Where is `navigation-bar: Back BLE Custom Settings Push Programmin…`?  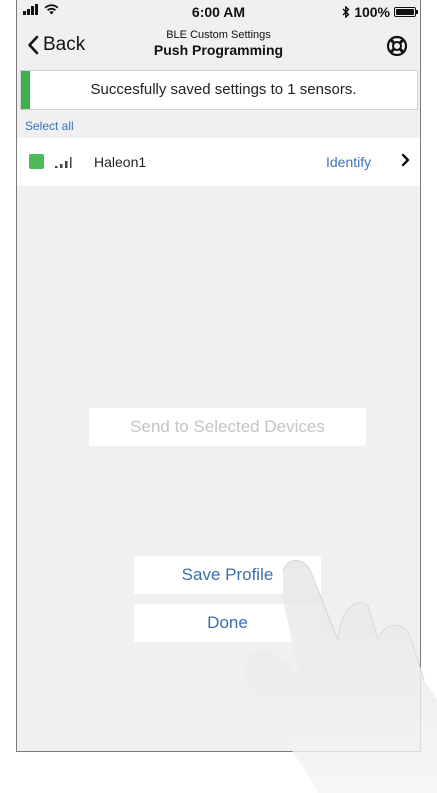 navigation-bar: Back BLE Custom Settings Push Programmin… is located at coordinates (218, 46).